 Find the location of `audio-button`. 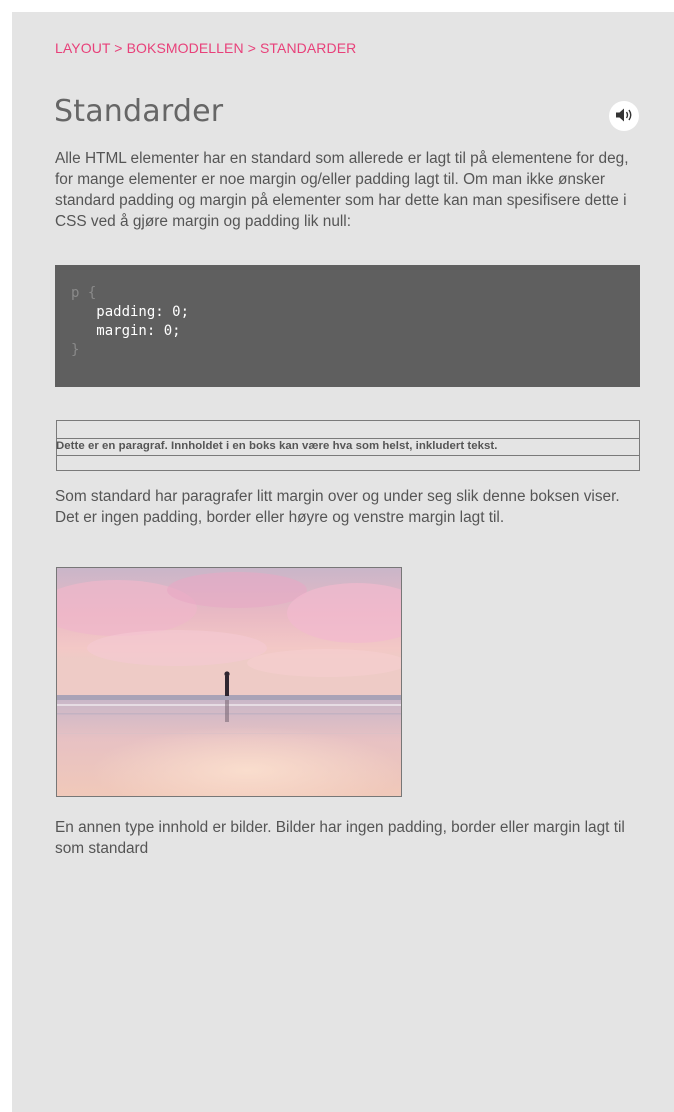

audio-button is located at coordinates (624, 116).